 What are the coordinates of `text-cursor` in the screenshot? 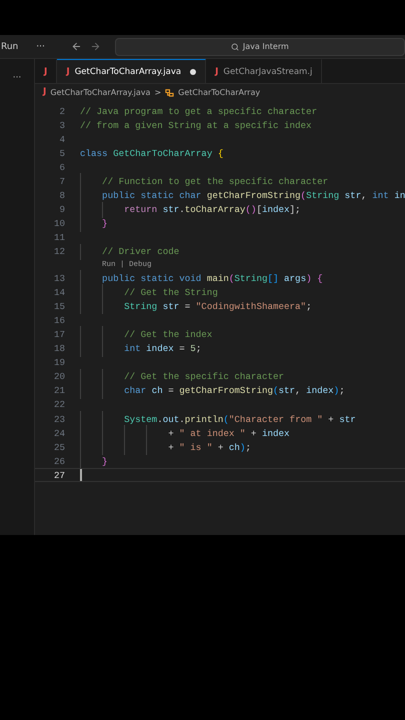 It's located at (81, 475).